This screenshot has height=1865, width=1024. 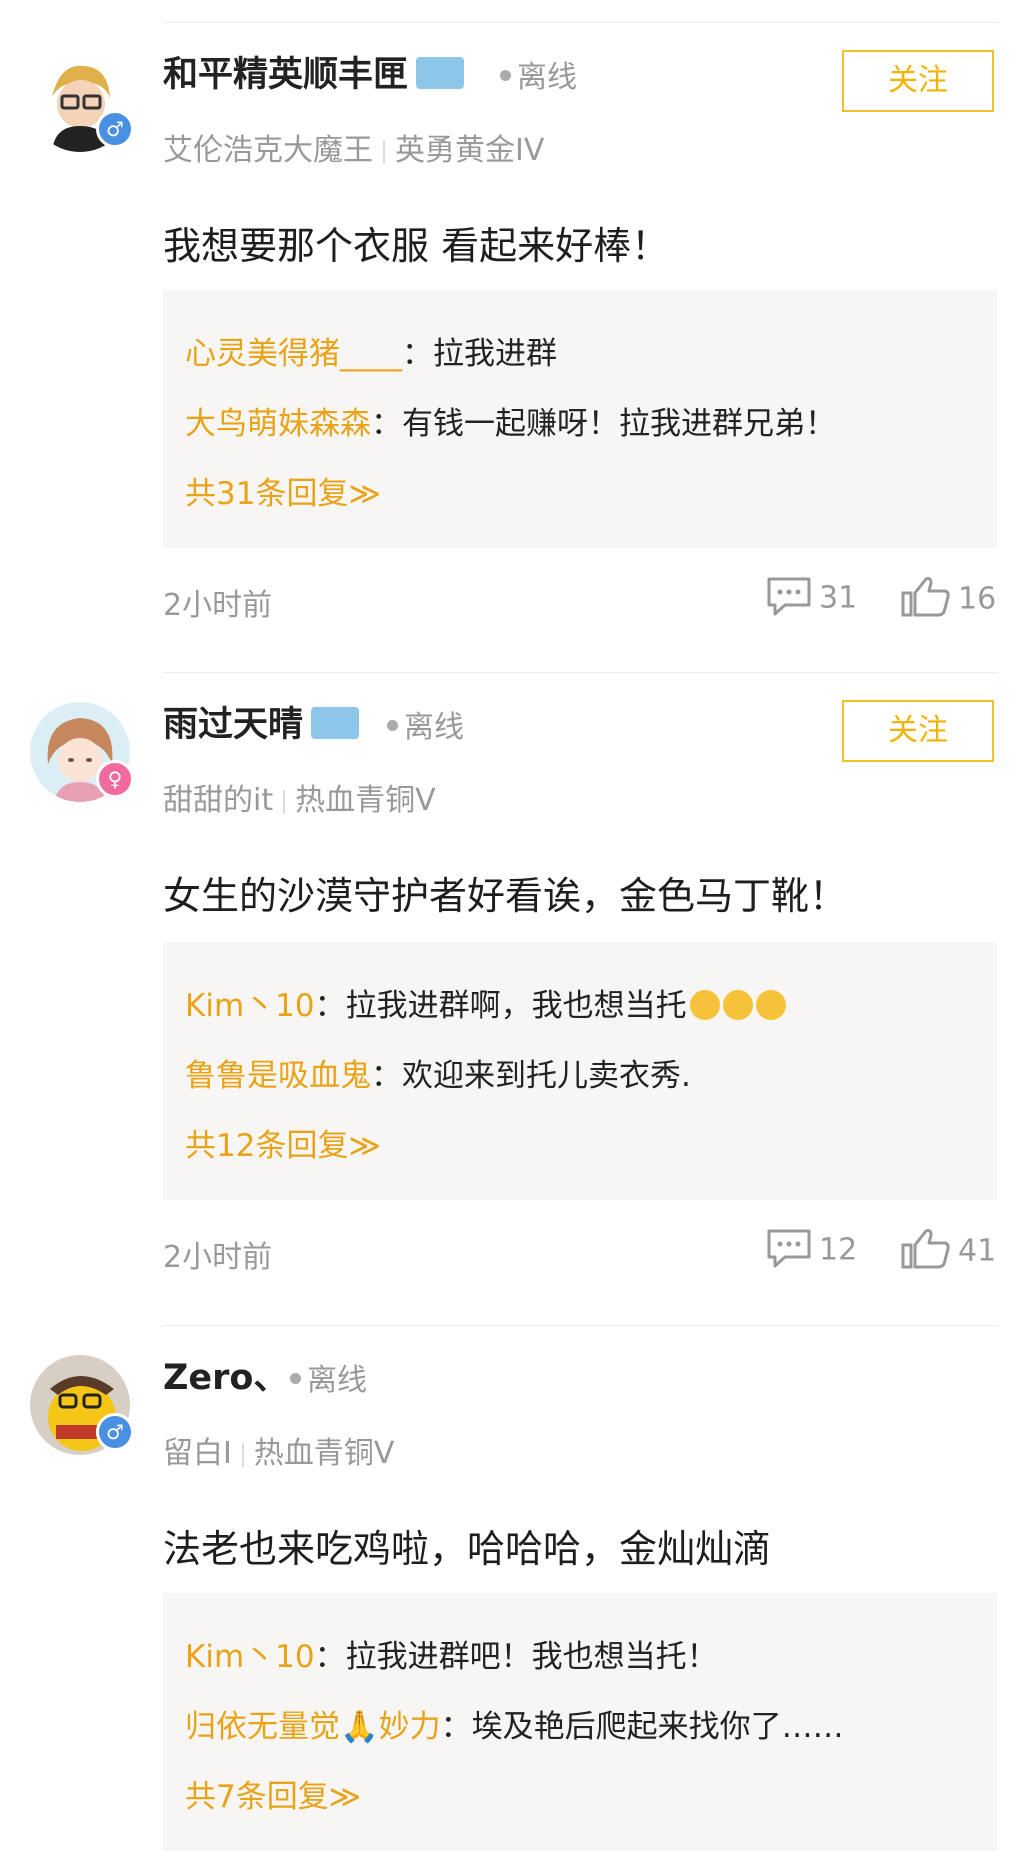 I want to click on comment-count: 31, so click(x=811, y=598).